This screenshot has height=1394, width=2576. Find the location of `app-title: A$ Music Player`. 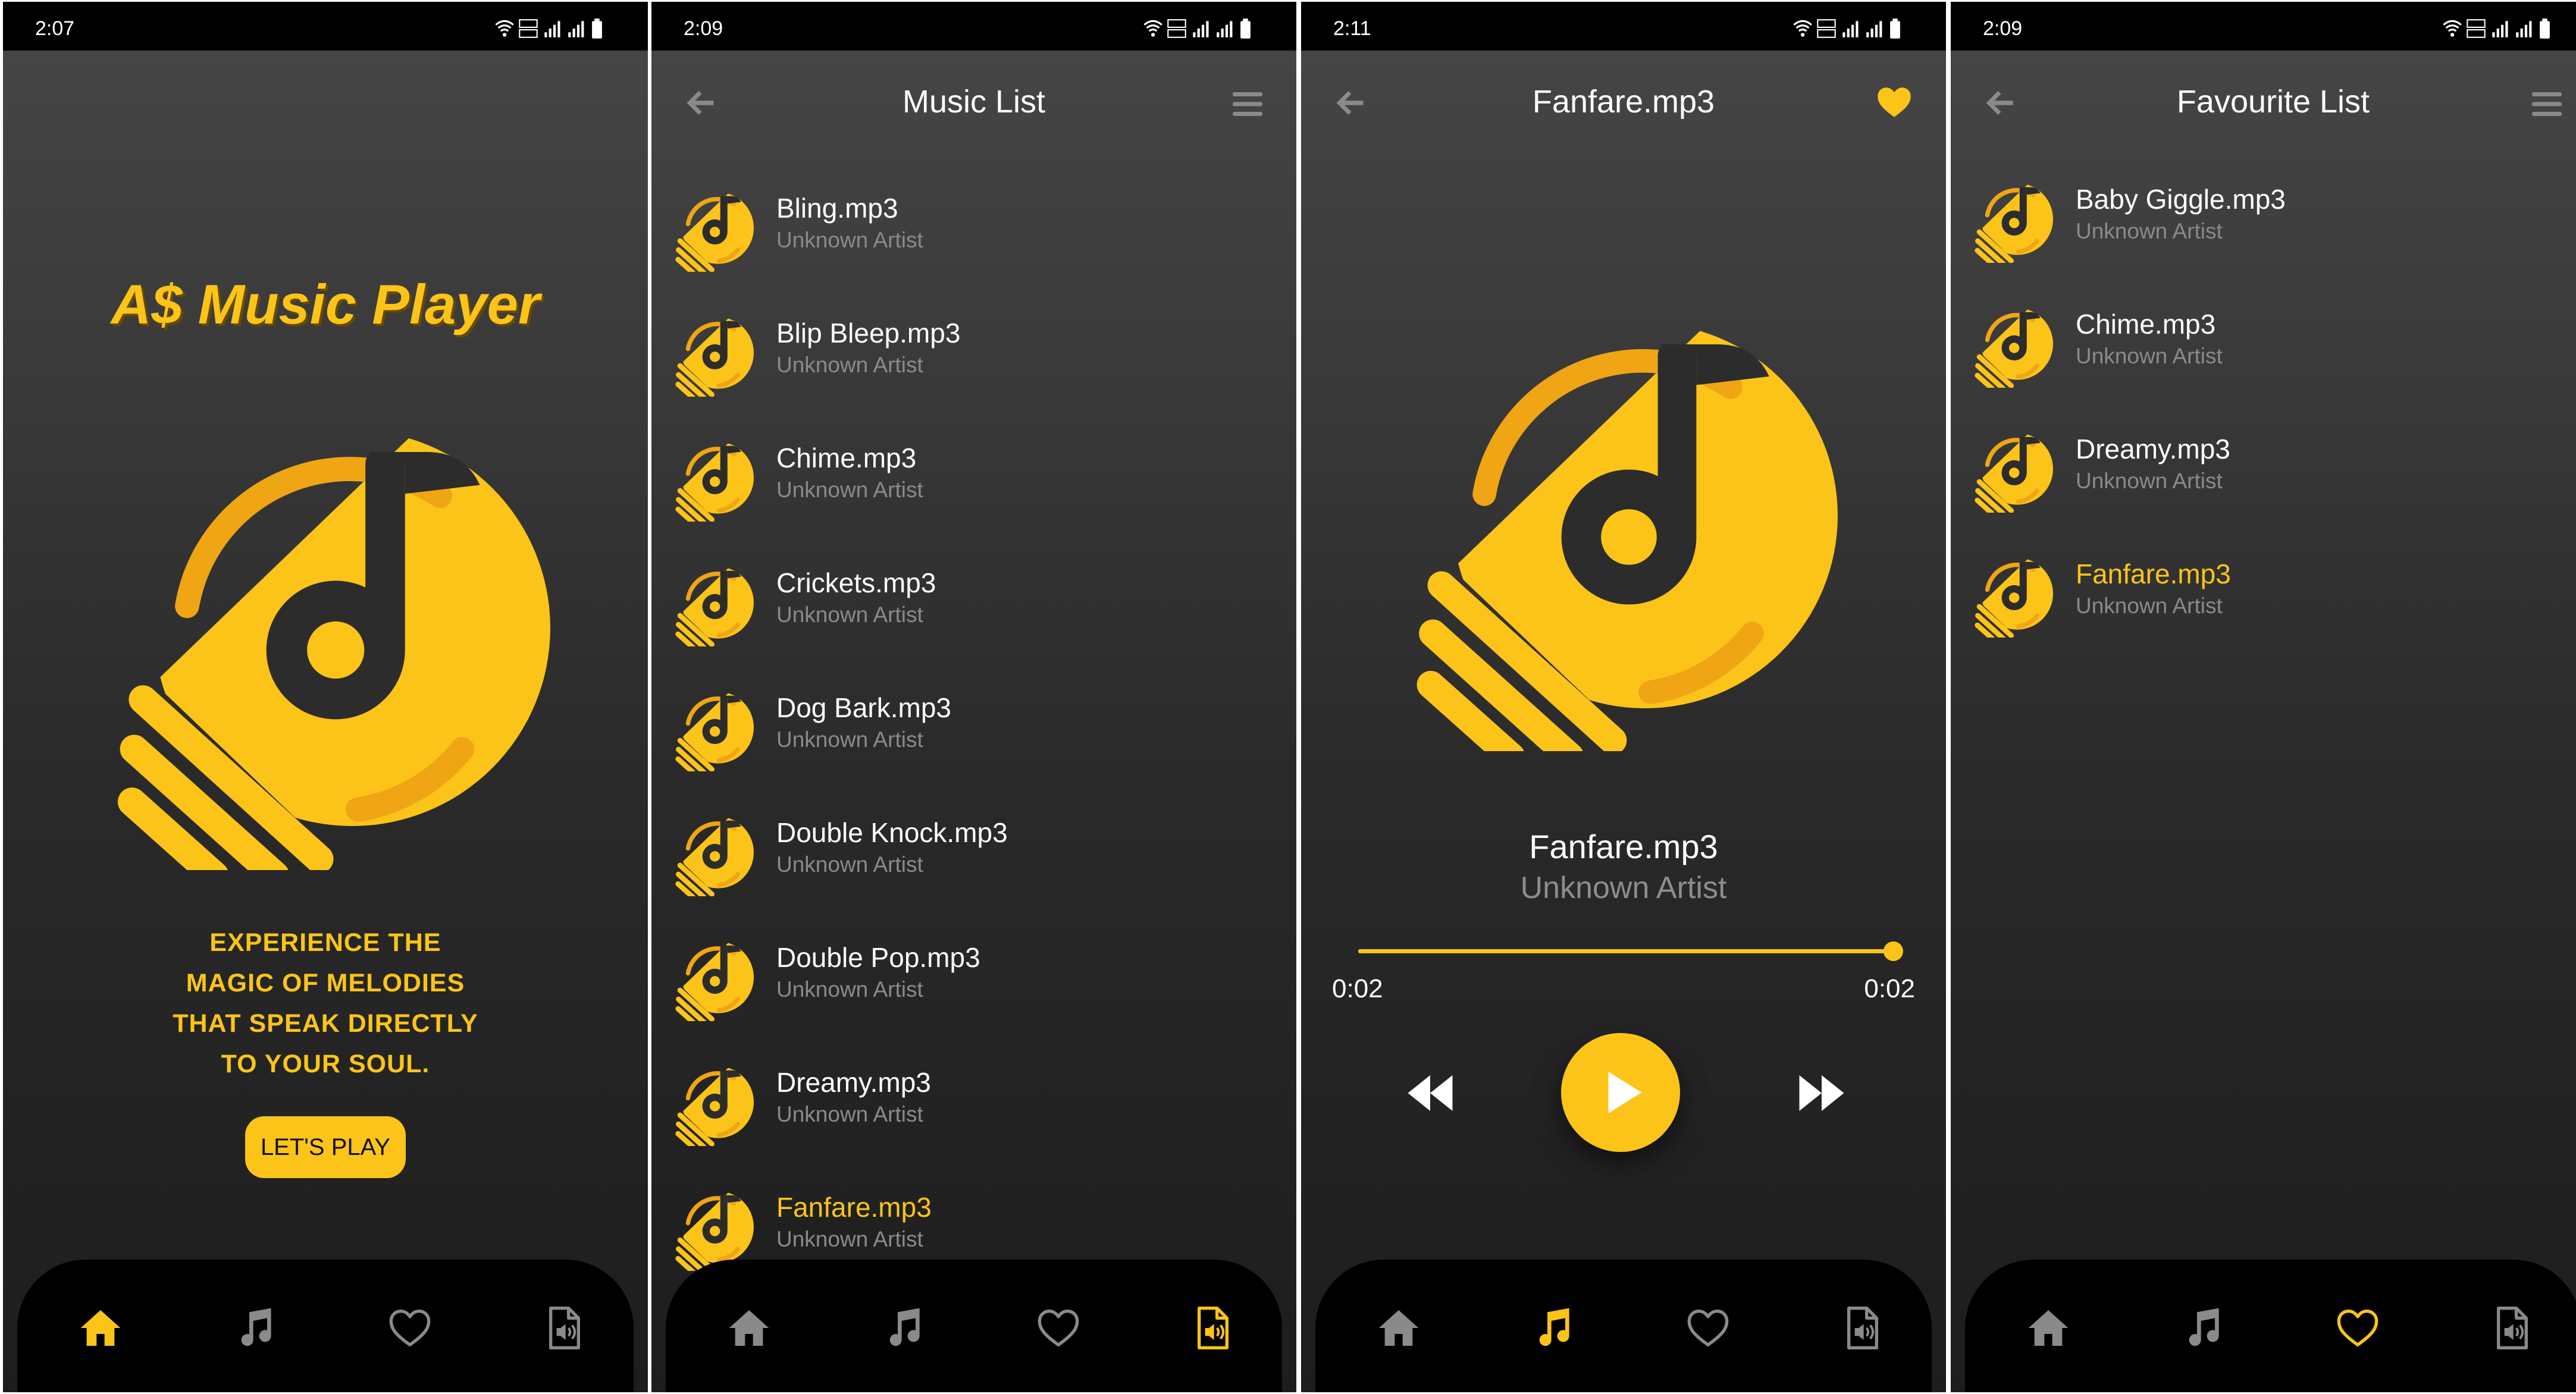

app-title: A$ Music Player is located at coordinates (325, 304).